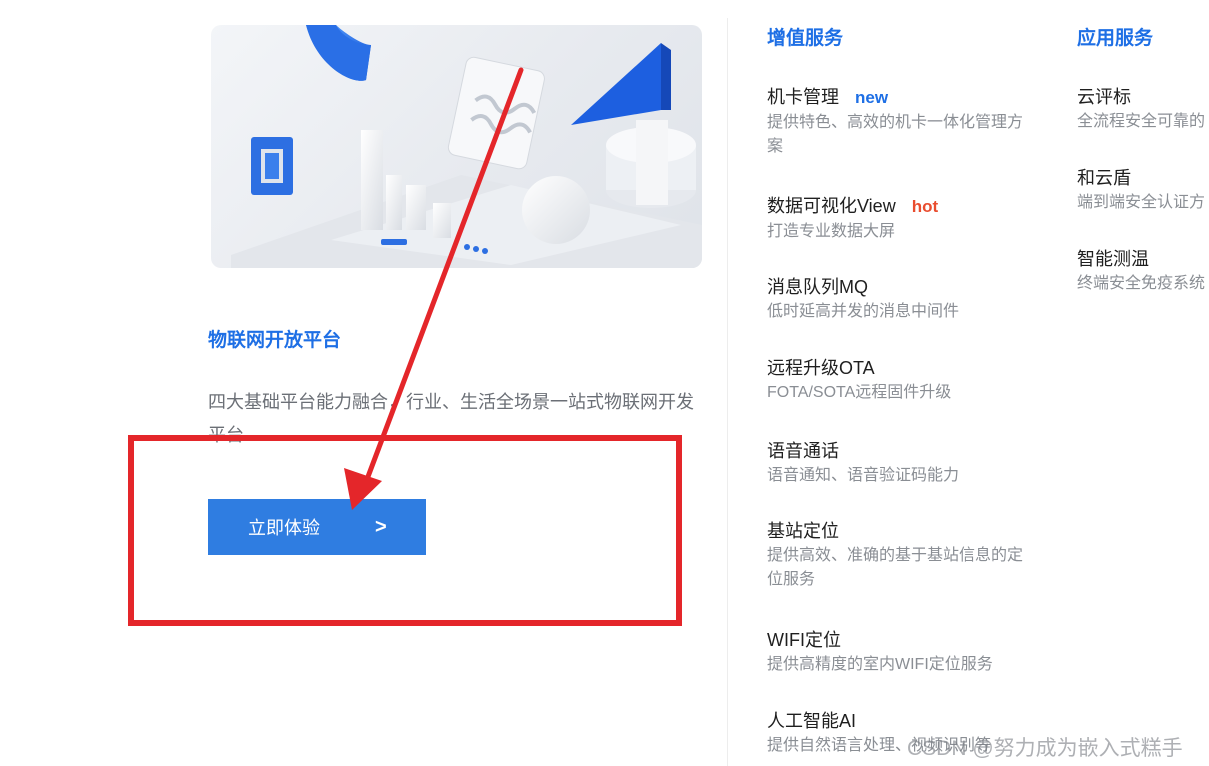 The width and height of the screenshot is (1209, 766). I want to click on chevron-right-icon: >, so click(381, 526).